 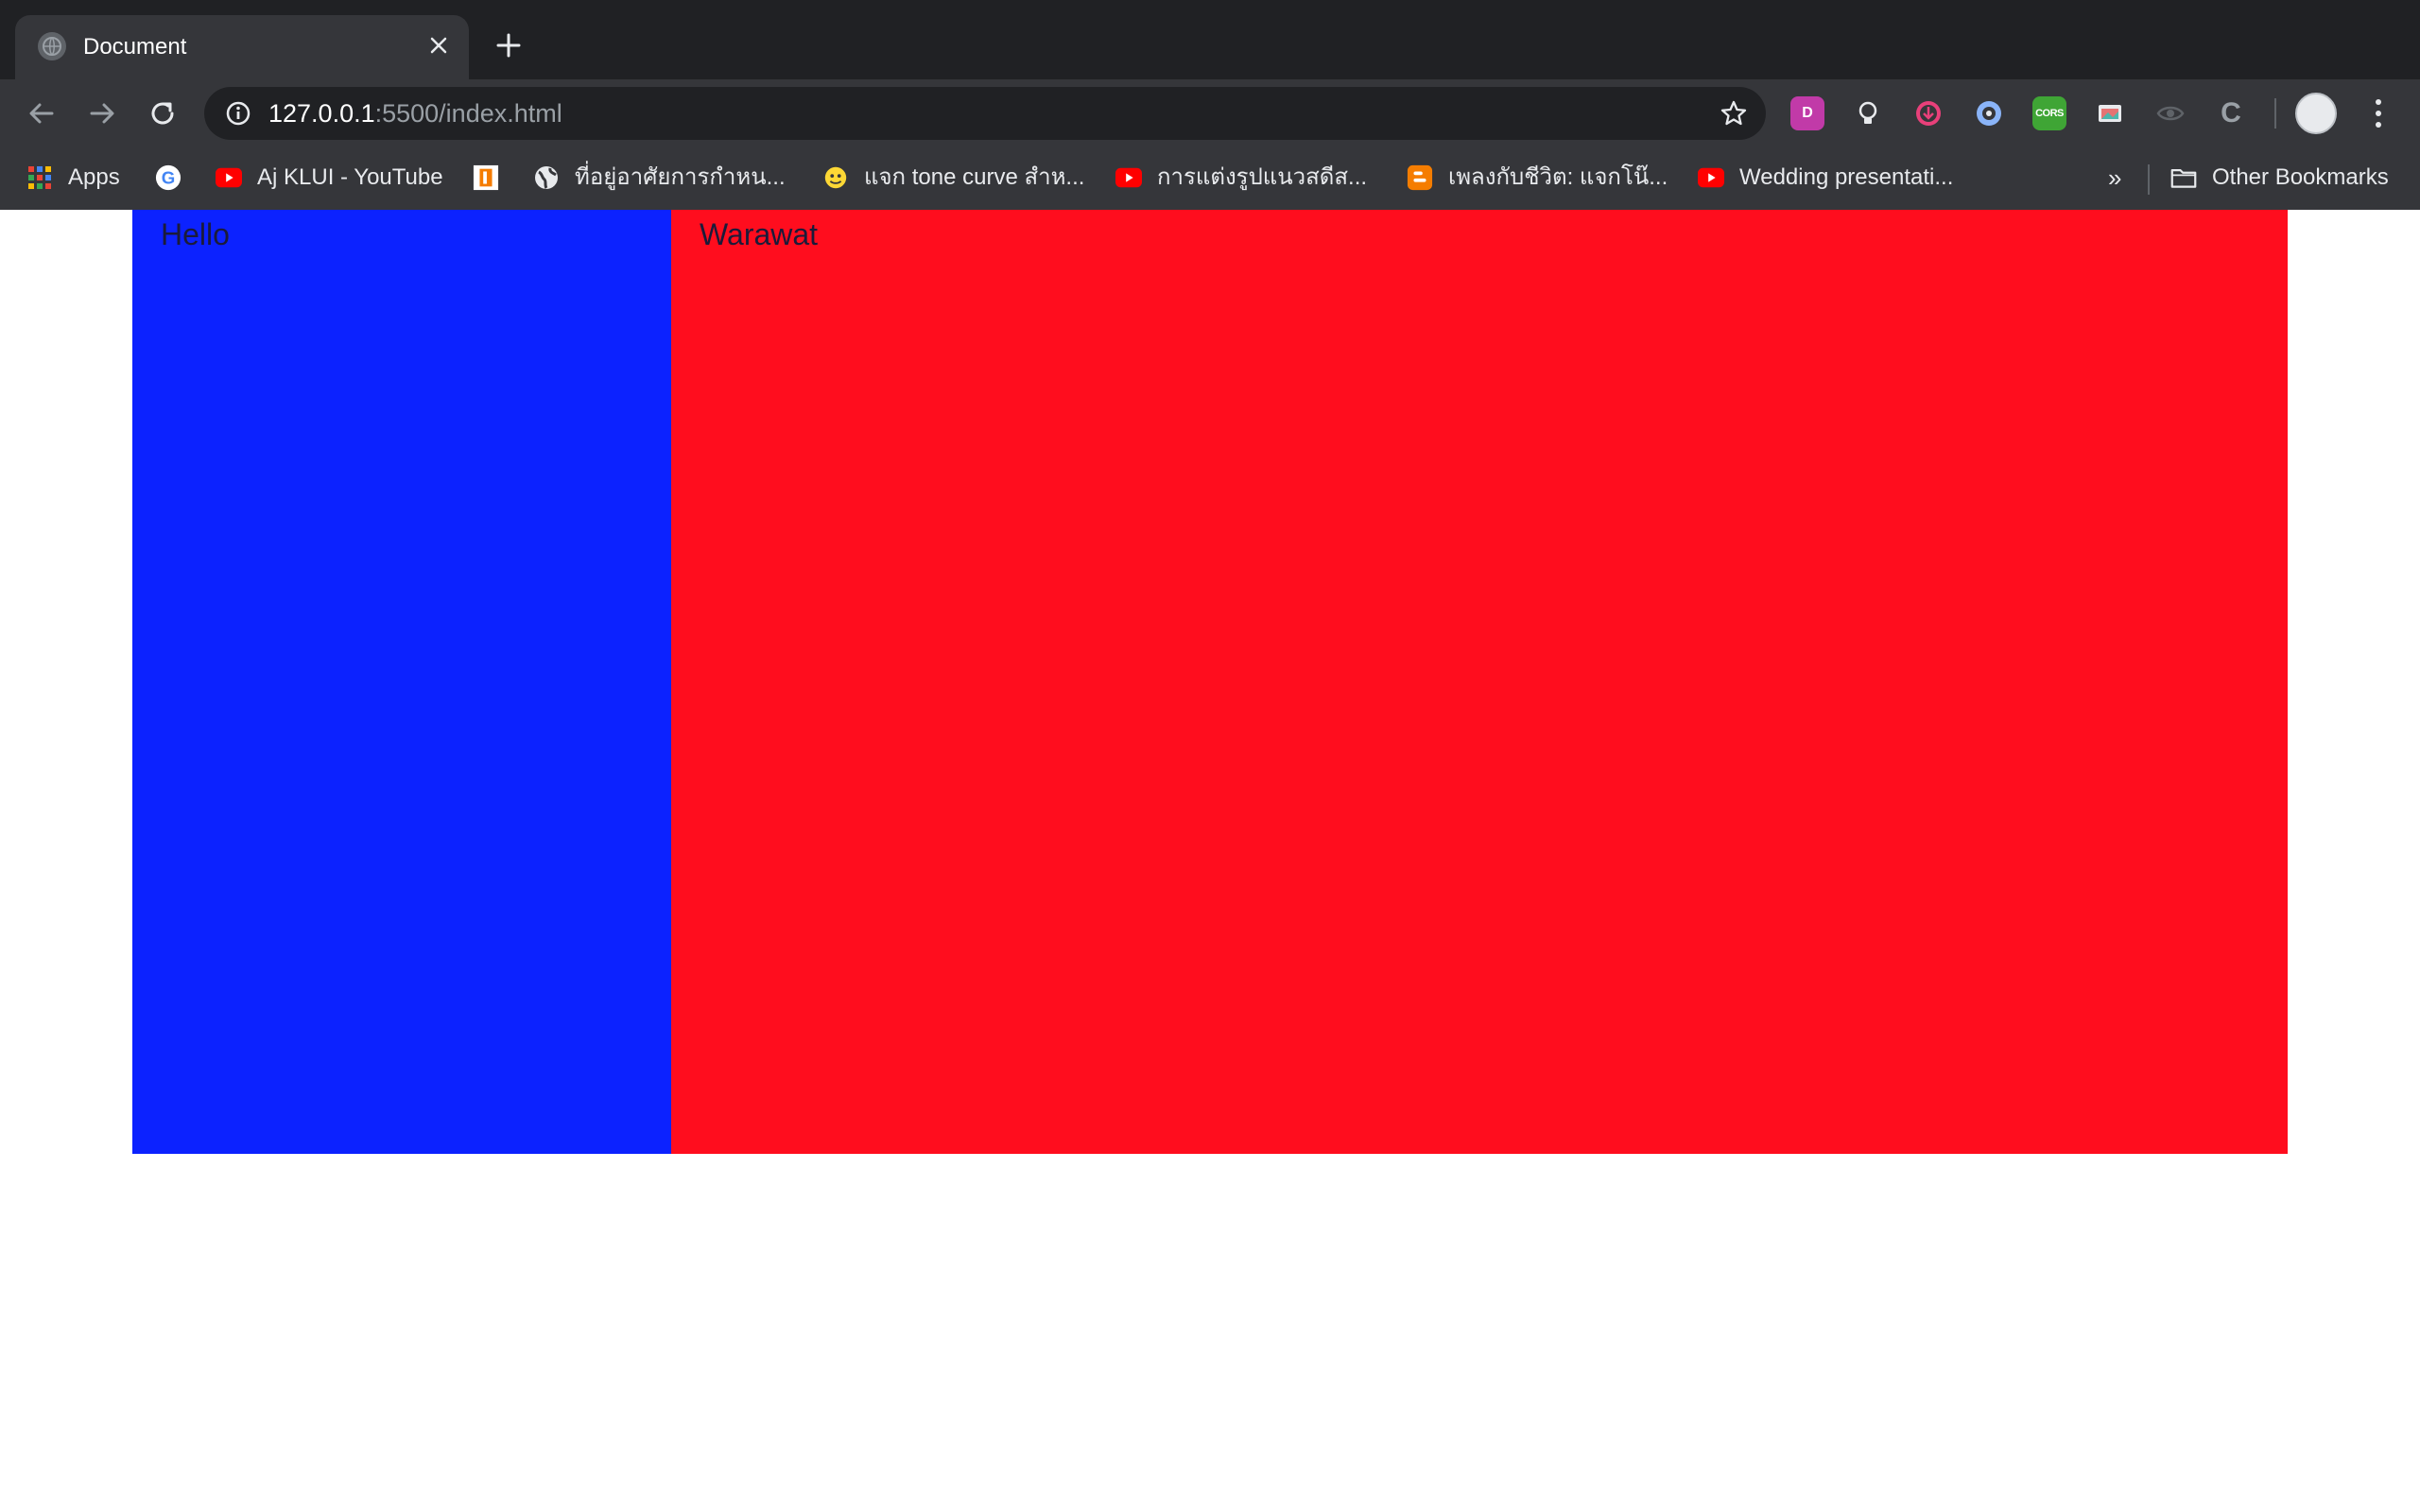 What do you see at coordinates (195, 234) in the screenshot?
I see `hello-text: Hello` at bounding box center [195, 234].